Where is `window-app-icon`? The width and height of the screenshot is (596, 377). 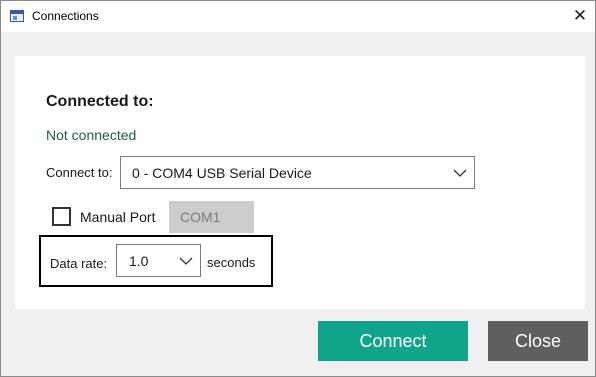
window-app-icon is located at coordinates (17, 16).